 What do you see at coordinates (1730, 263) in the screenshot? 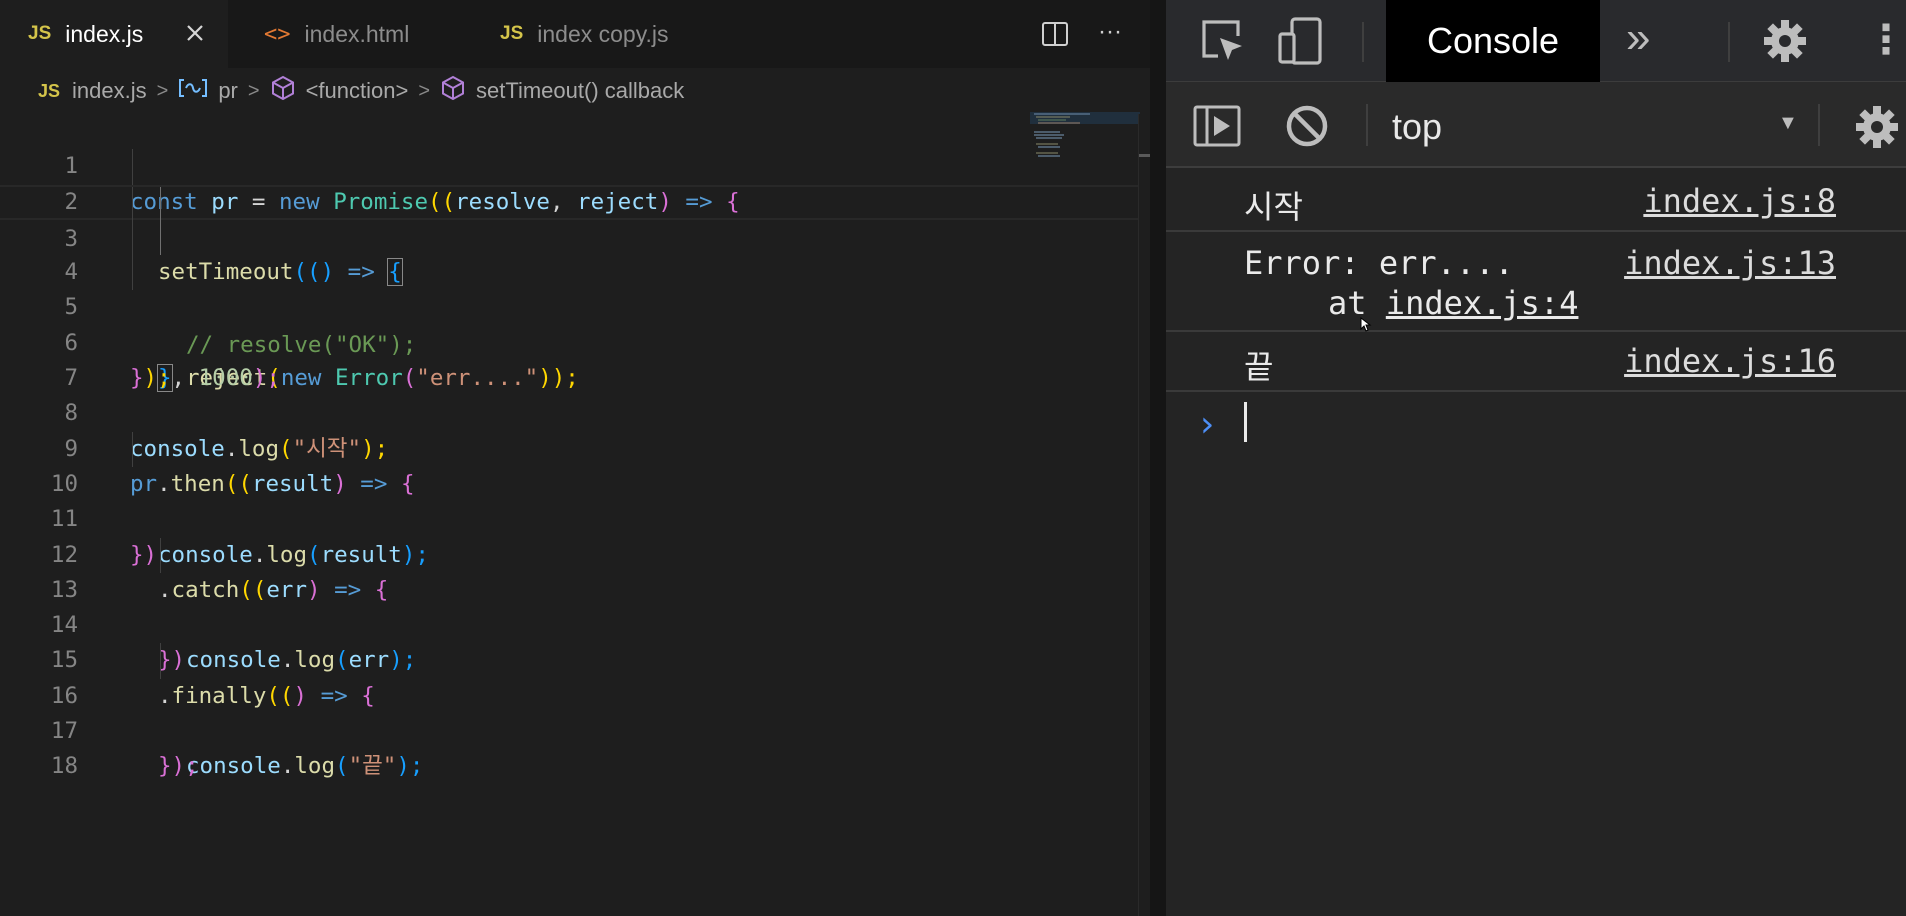
I see `console-source-link: index.js:13` at bounding box center [1730, 263].